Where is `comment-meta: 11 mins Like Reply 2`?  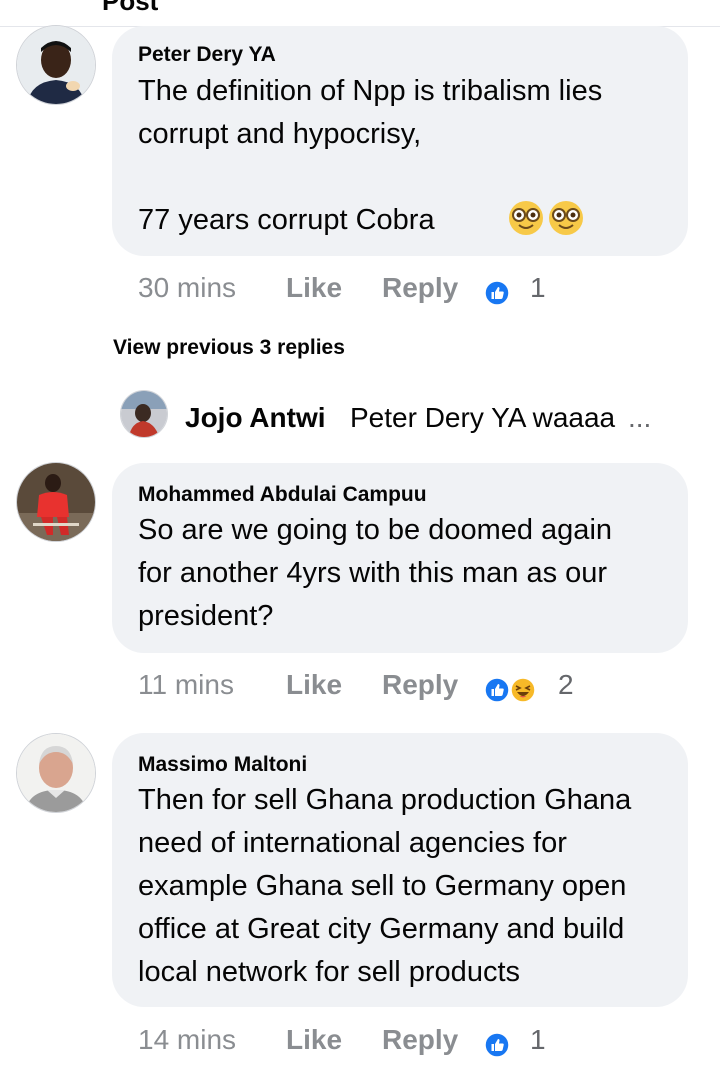
comment-meta: 11 mins Like Reply 2 is located at coordinates (358, 689).